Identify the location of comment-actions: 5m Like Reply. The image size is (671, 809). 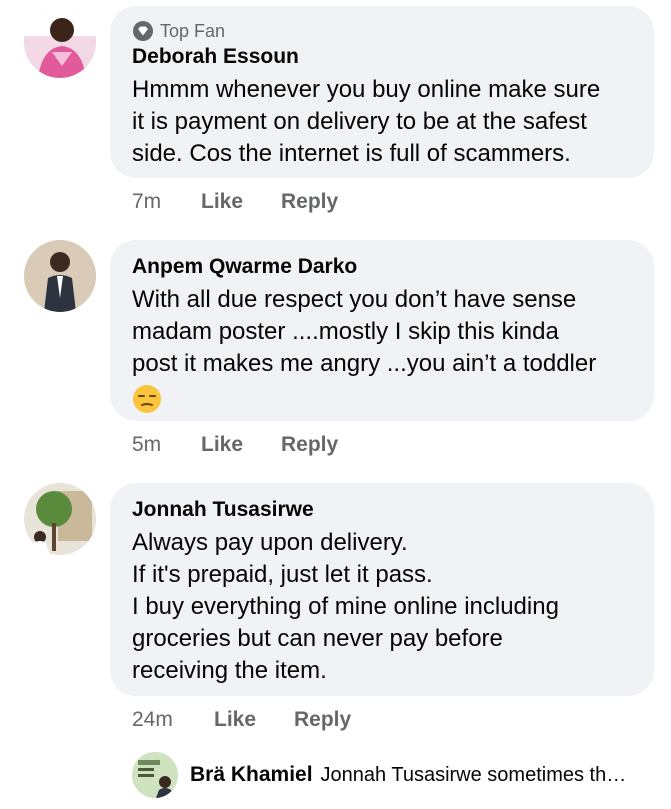
(235, 445).